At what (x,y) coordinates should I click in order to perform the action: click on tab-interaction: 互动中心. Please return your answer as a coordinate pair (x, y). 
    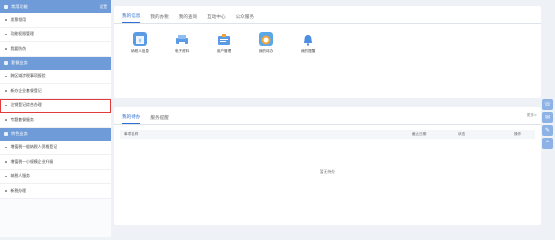
    Looking at the image, I should click on (216, 18).